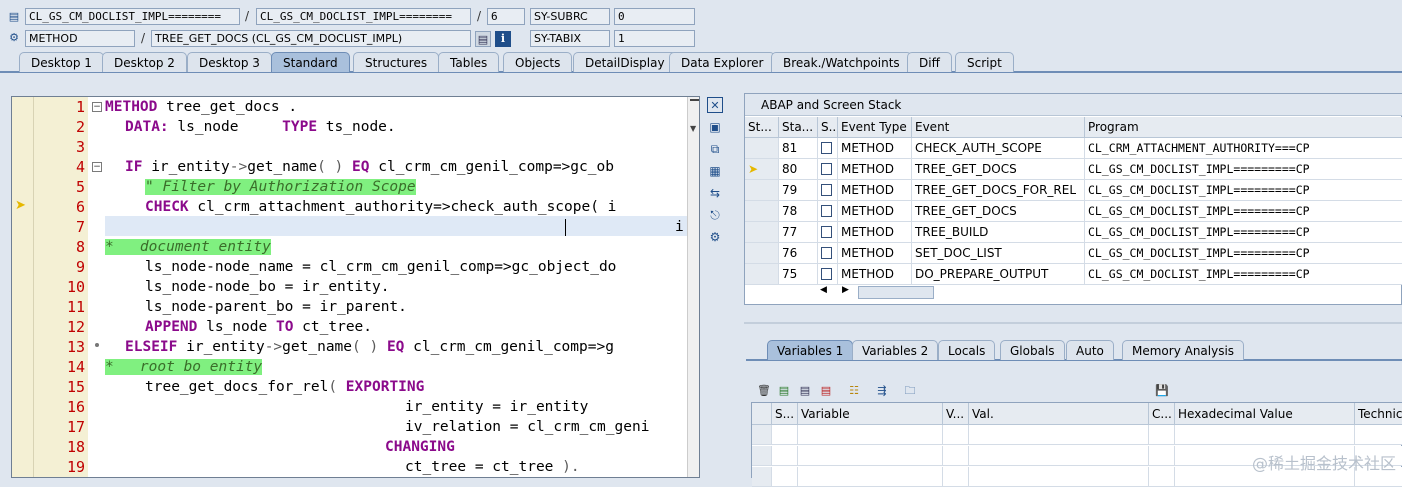 The height and width of the screenshot is (487, 1402). Describe the element at coordinates (929, 62) in the screenshot. I see `tab-diff: Diff` at that location.